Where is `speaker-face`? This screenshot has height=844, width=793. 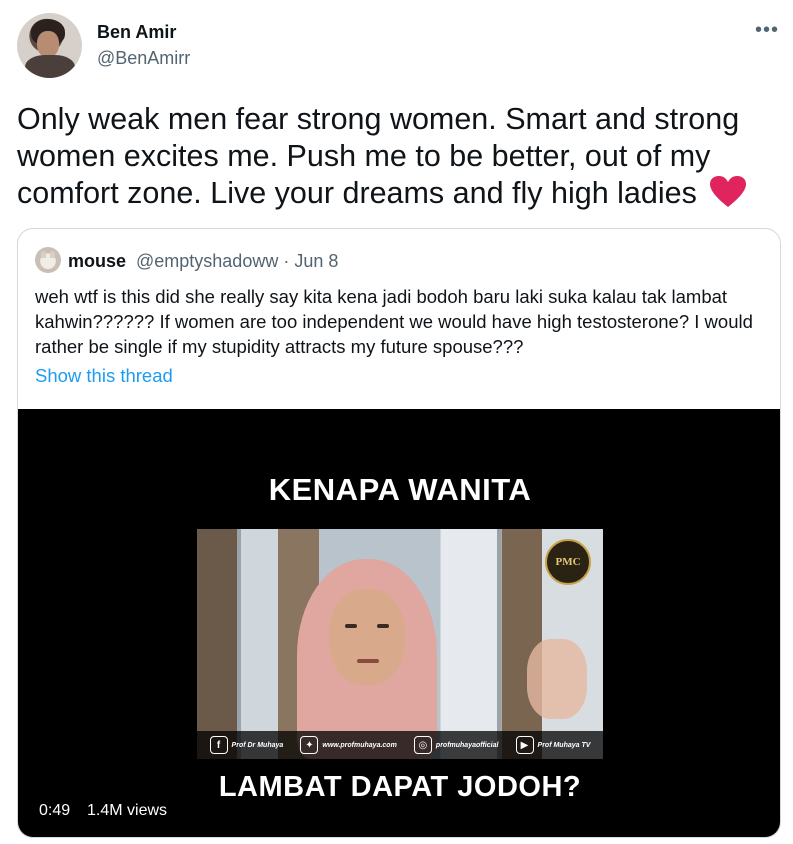 speaker-face is located at coordinates (367, 637).